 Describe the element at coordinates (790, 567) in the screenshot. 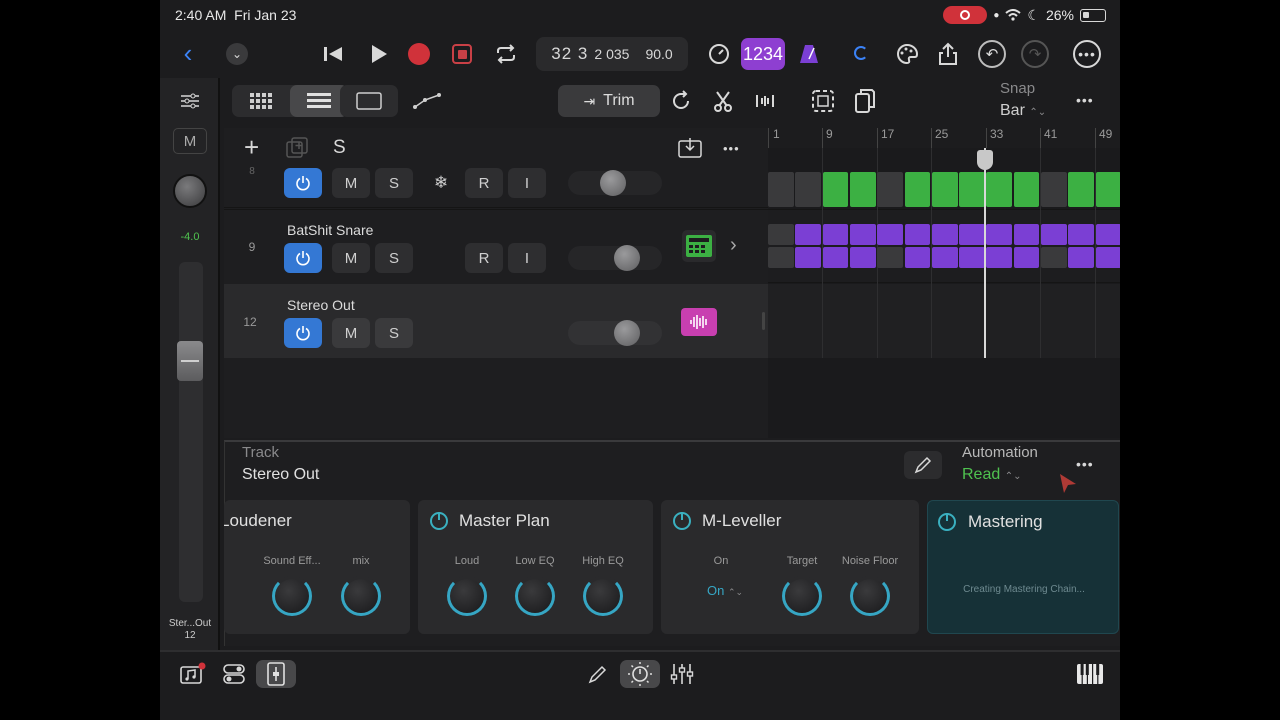

I see `plugin-card-m-leveller: M-Leveller On Target Noise Floor On ⌃⌄` at that location.